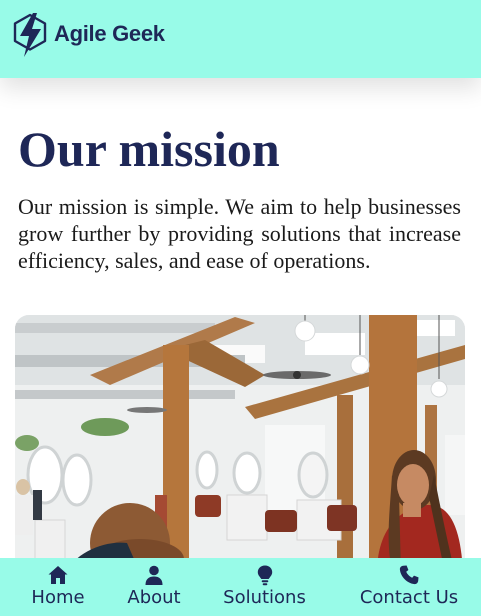  What do you see at coordinates (240, 39) in the screenshot?
I see `header: Agile Geek` at bounding box center [240, 39].